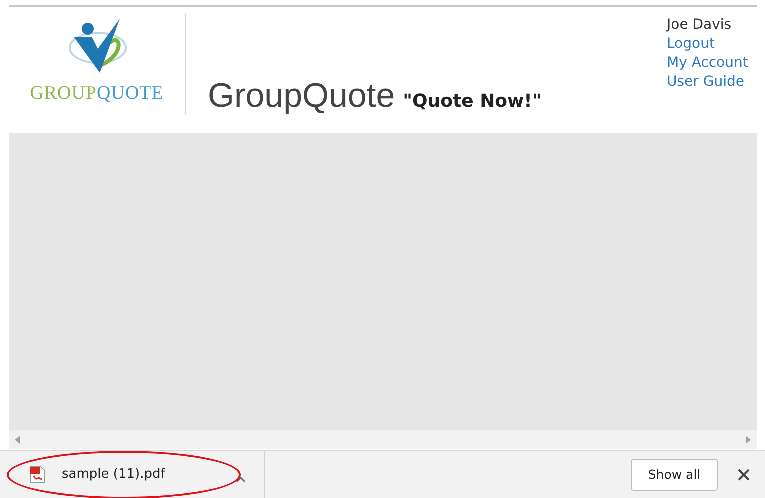 This screenshot has width=765, height=498. I want to click on show-all-button: Show all, so click(674, 474).